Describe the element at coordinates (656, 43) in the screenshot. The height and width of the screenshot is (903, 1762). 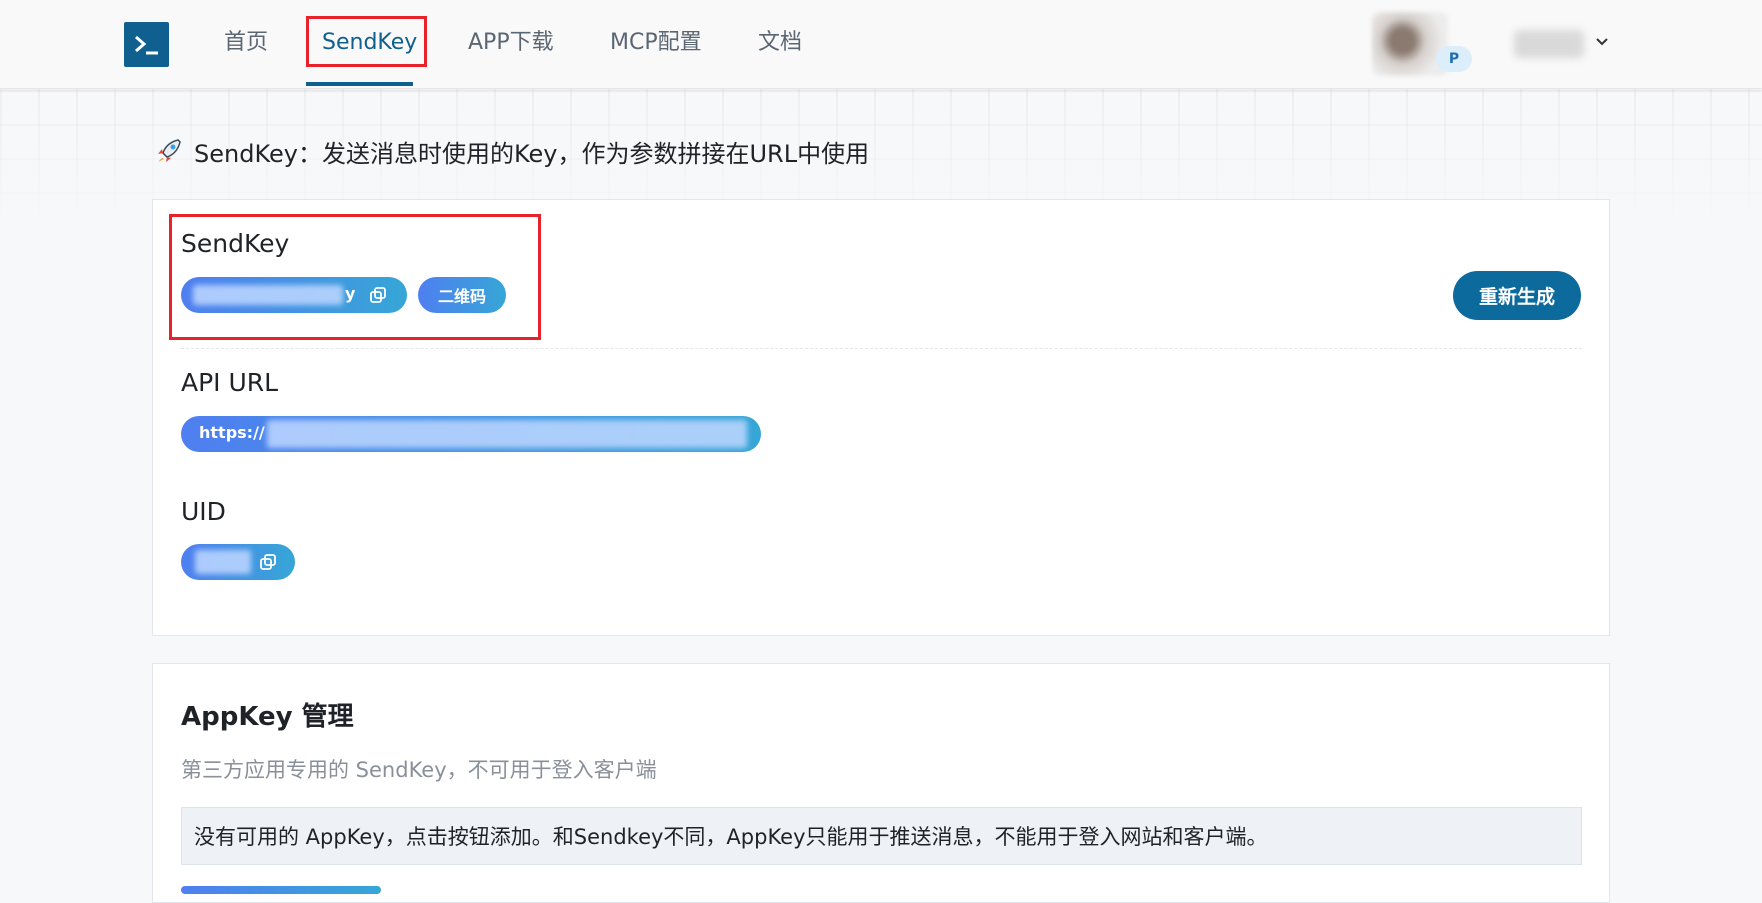
I see `nav-mcp-config: MCP配置` at that location.